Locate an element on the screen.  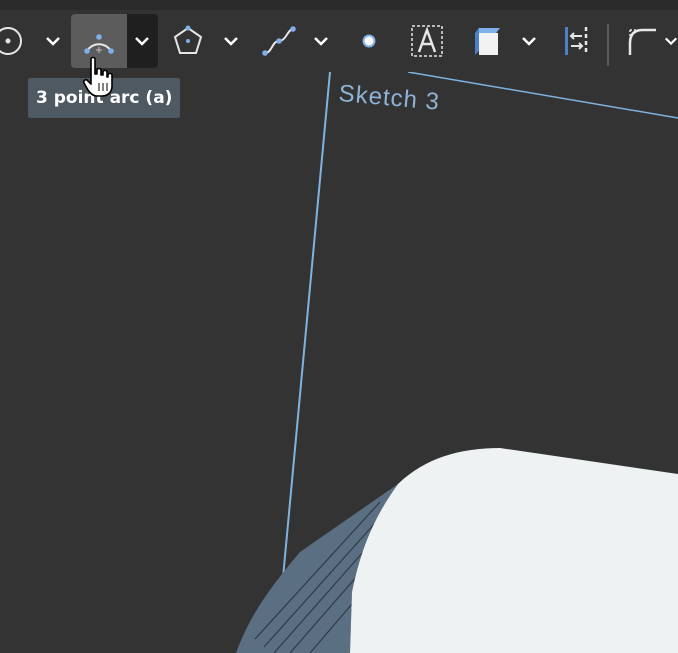
top-strip is located at coordinates (339, 5).